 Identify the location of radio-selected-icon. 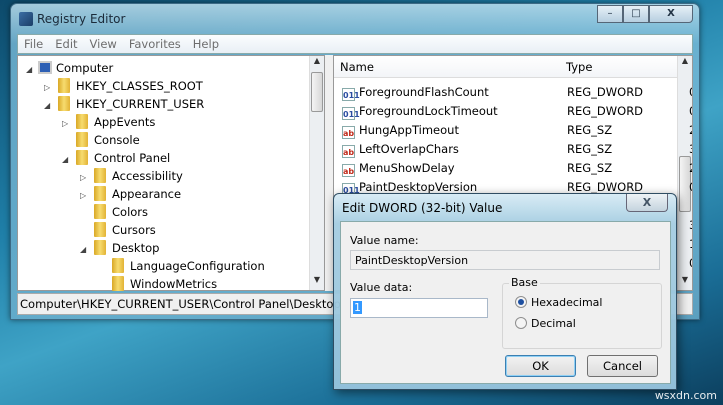
(521, 302).